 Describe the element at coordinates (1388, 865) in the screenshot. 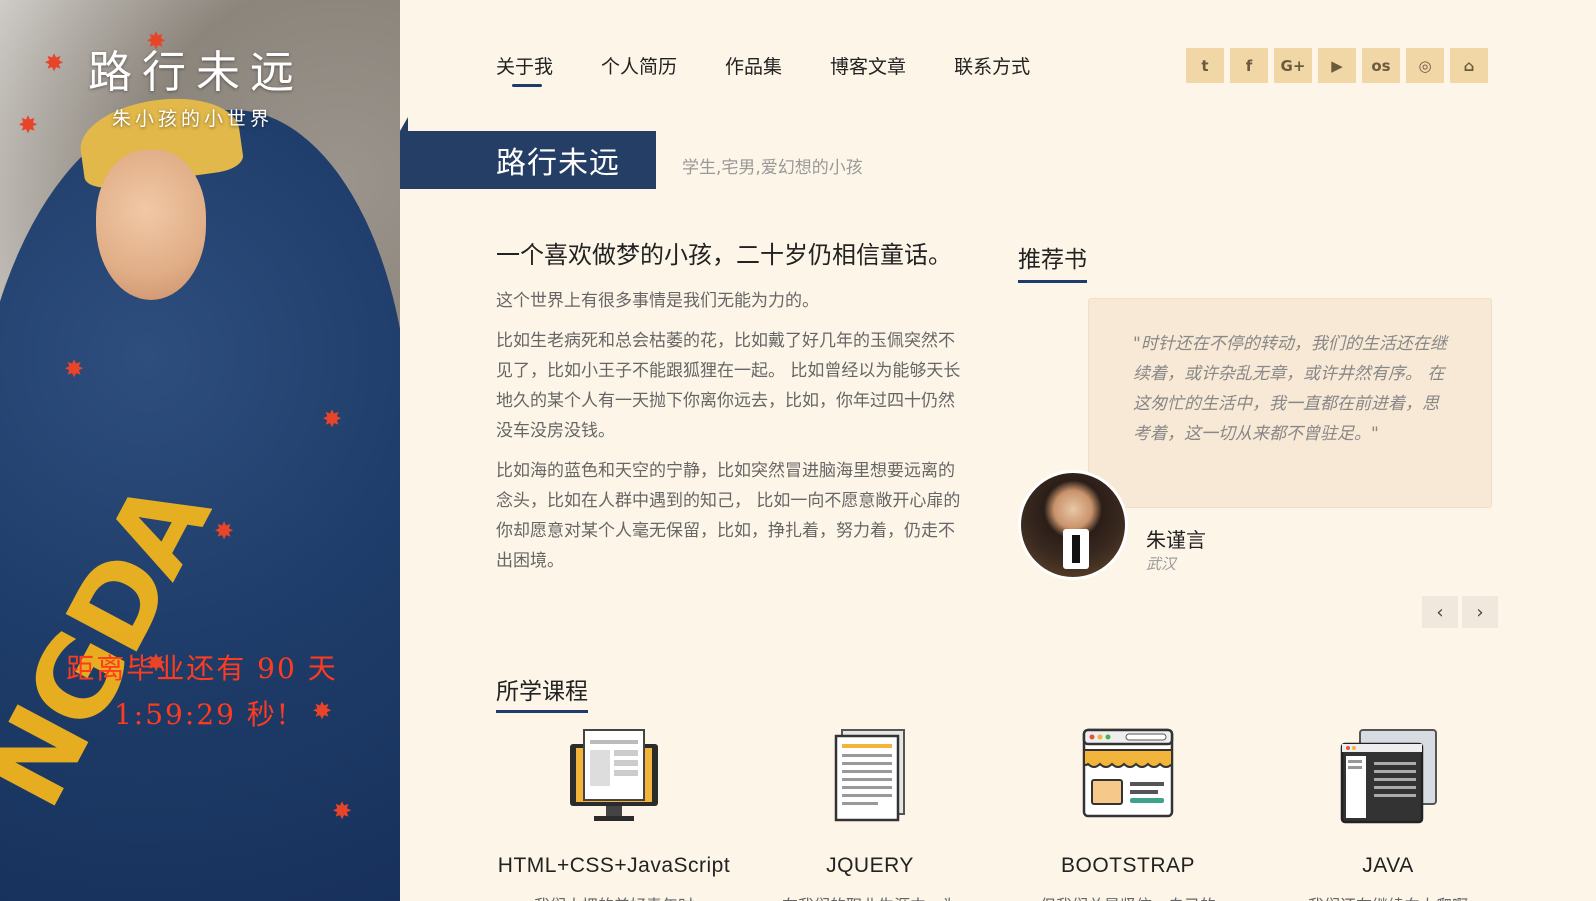

I see `course-name: JAVA` at that location.